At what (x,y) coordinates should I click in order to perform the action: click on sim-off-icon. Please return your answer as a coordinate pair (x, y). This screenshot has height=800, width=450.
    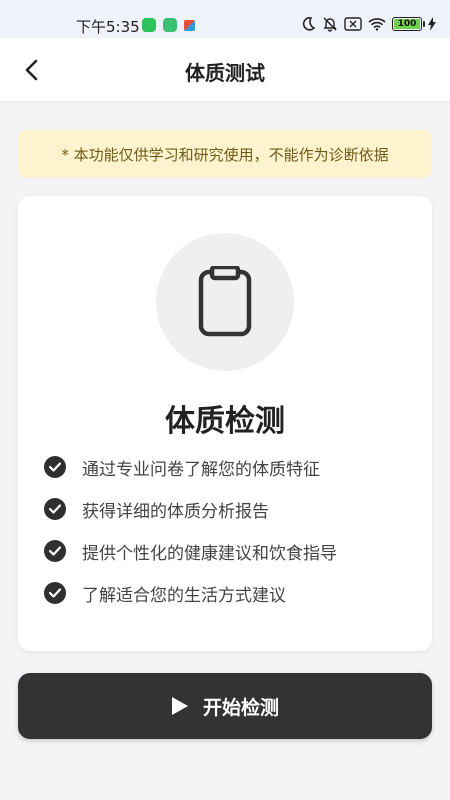
    Looking at the image, I should click on (353, 24).